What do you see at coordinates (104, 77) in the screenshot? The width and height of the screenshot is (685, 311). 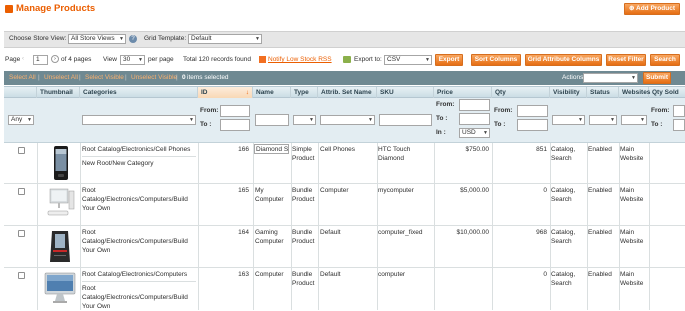 I see `select-visible-link: Select Visible` at bounding box center [104, 77].